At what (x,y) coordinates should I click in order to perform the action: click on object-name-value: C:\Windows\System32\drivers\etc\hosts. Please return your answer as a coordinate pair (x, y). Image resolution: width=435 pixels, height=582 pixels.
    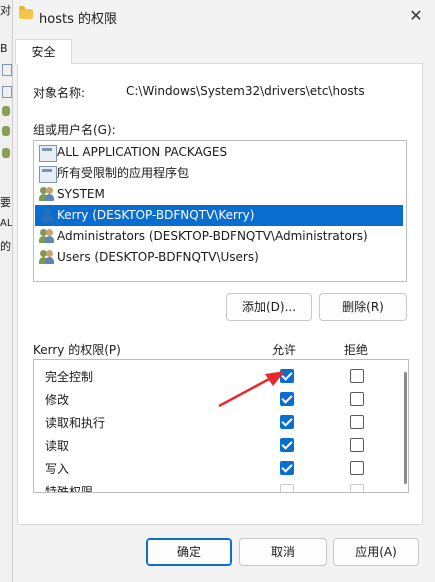
    Looking at the image, I should click on (245, 91).